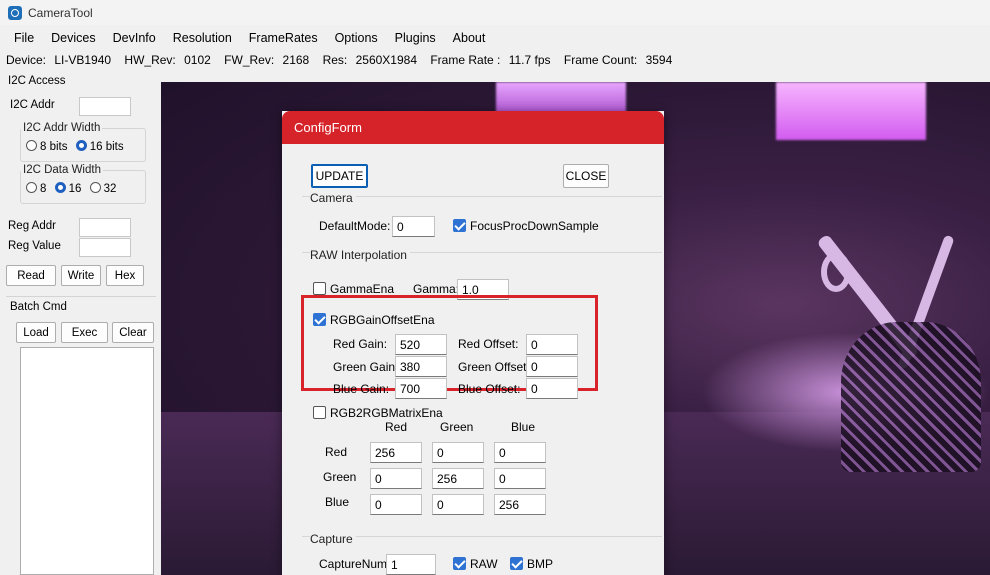  Describe the element at coordinates (360, 255) in the screenshot. I see `raw-section-title: RAW Interpolation` at that location.